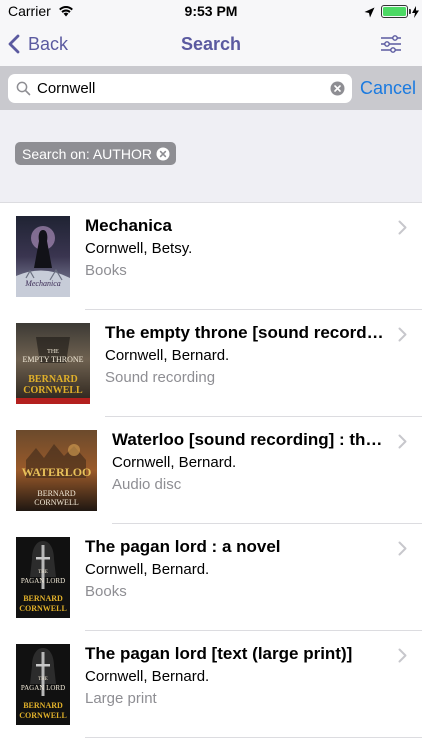 This screenshot has height=750, width=422. I want to click on cover-text: WATERLOO, so click(57, 472).